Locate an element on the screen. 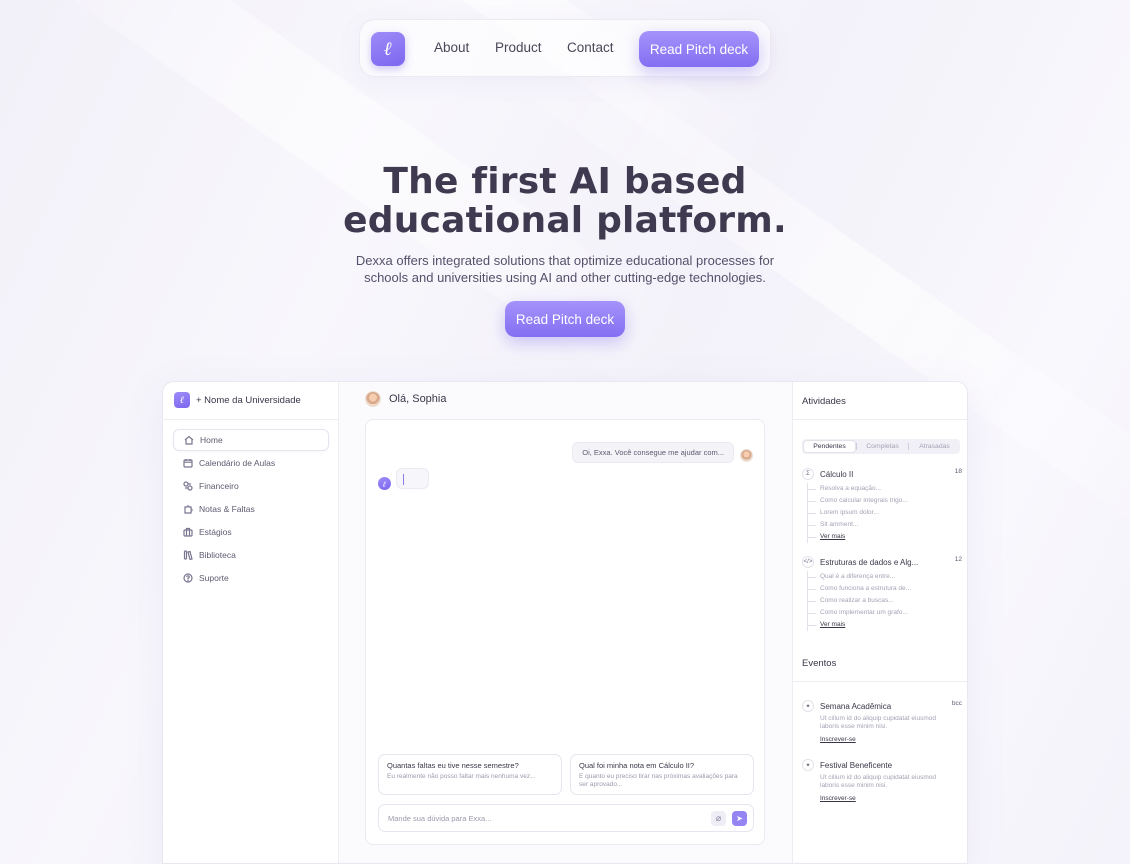 The image size is (1130, 864). hero-title-line-1: The first AI based is located at coordinates (565, 181).